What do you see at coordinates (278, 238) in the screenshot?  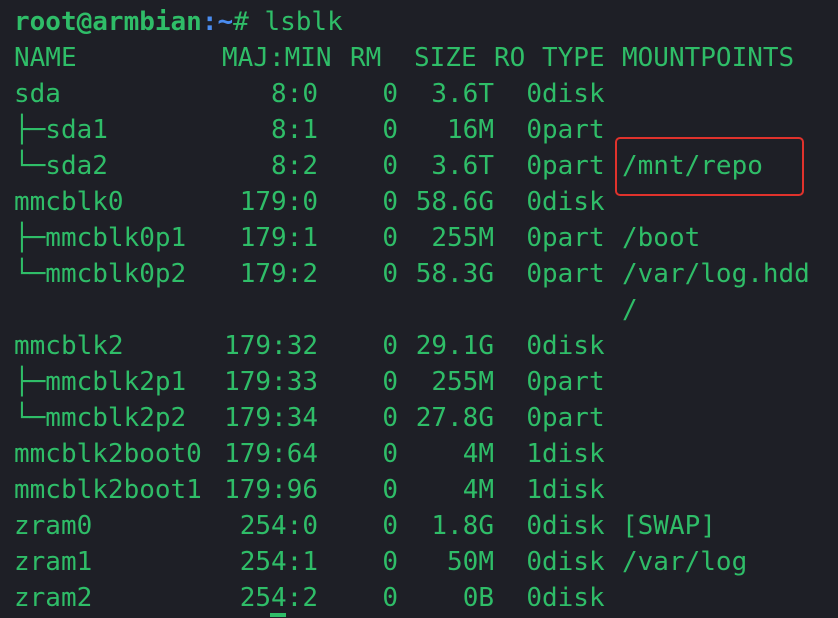 I see `device-majmin: 179:1` at bounding box center [278, 238].